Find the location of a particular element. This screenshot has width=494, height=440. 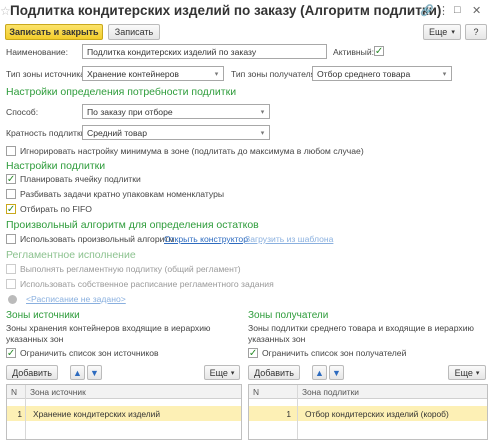

maximize-icon: □ is located at coordinates (457, 10).